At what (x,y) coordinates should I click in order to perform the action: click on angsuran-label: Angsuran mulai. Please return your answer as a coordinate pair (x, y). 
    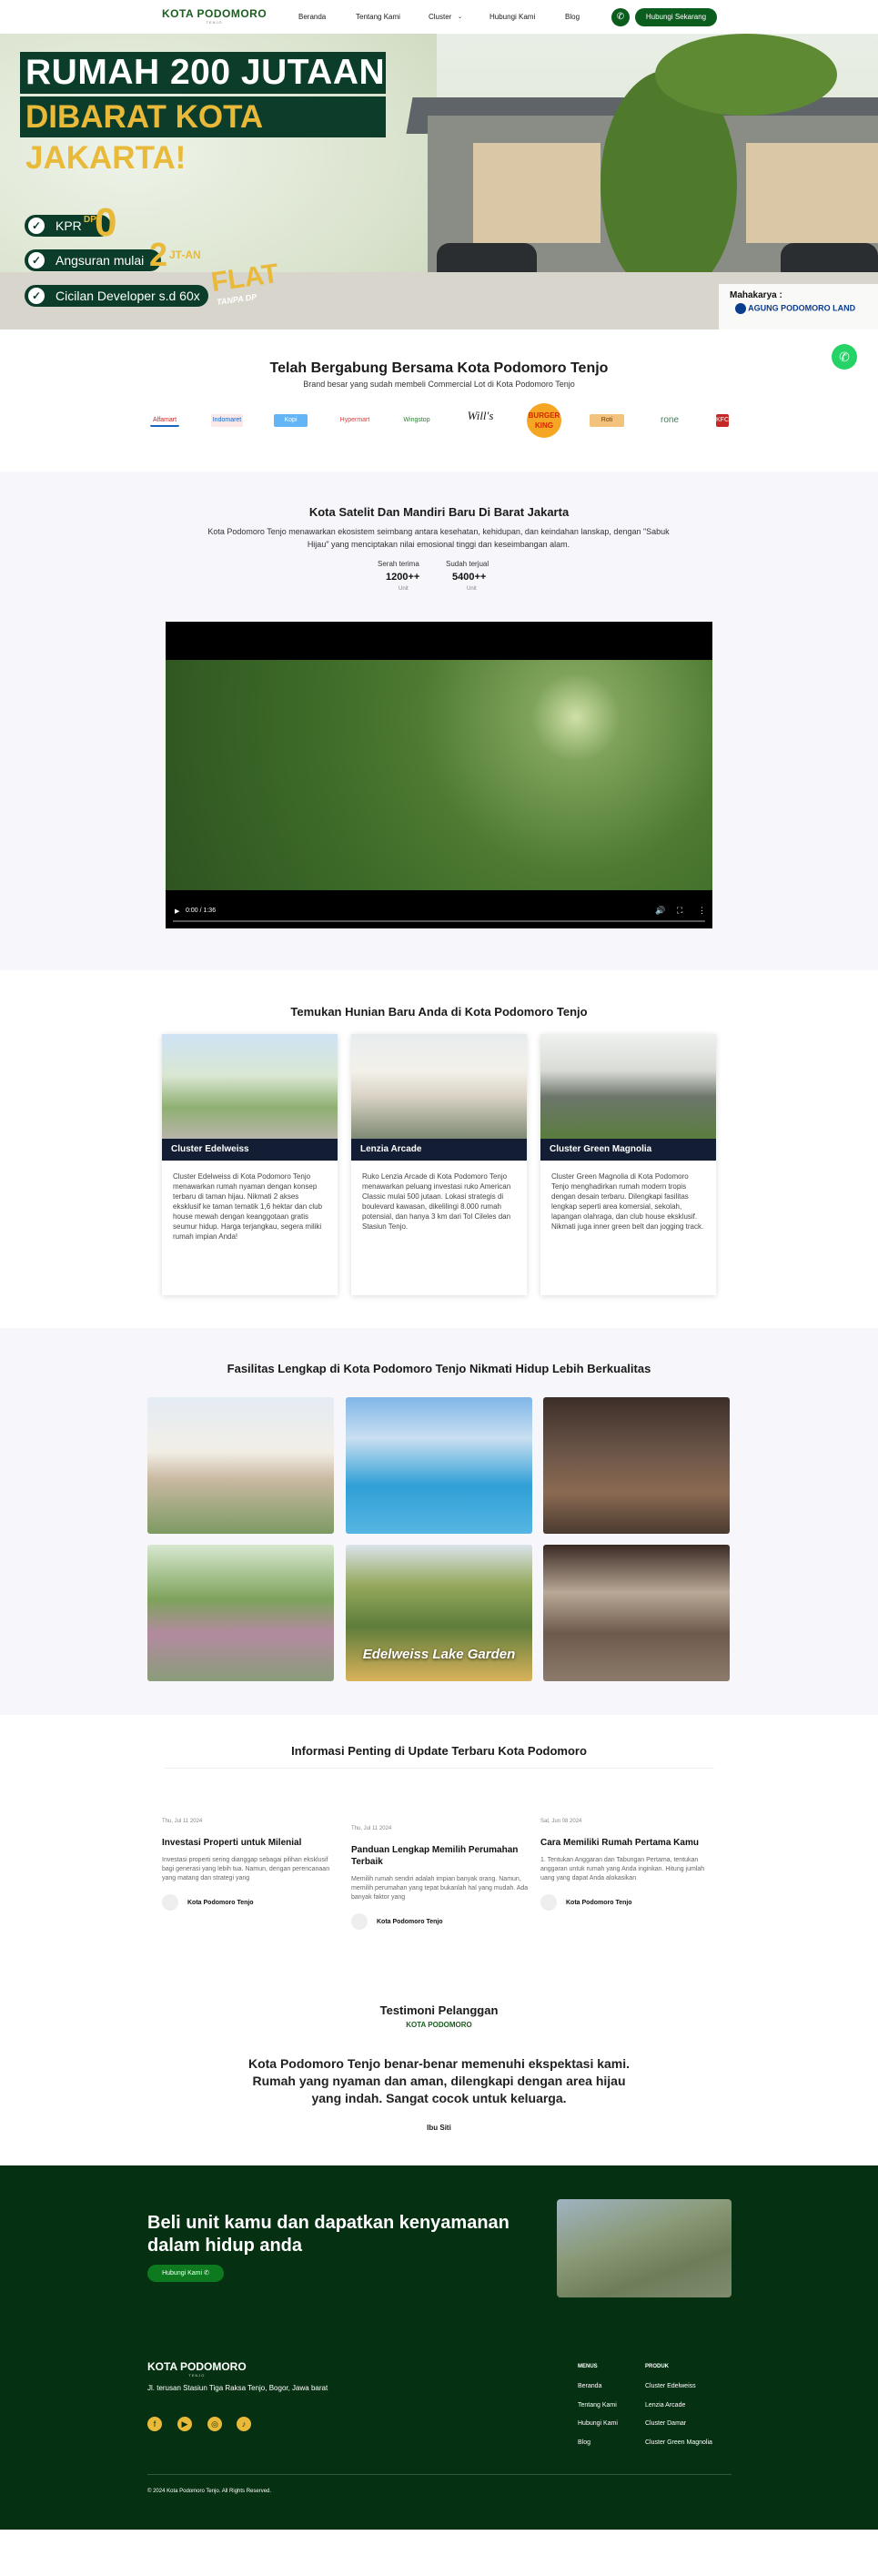
    Looking at the image, I should click on (100, 260).